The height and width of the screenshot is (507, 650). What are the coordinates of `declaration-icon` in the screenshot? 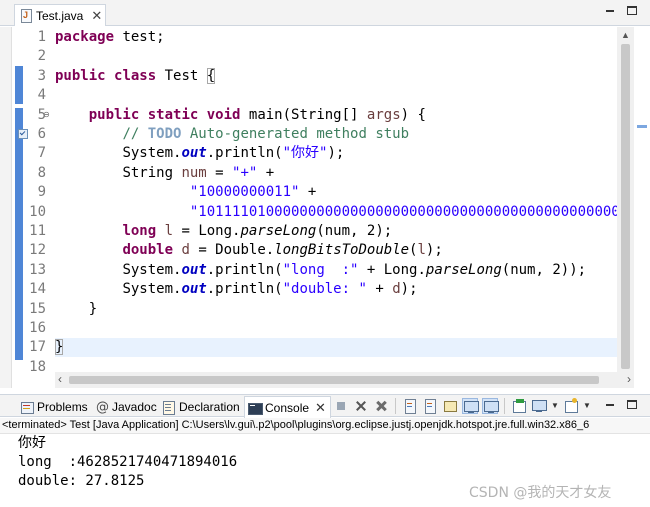 It's located at (169, 407).